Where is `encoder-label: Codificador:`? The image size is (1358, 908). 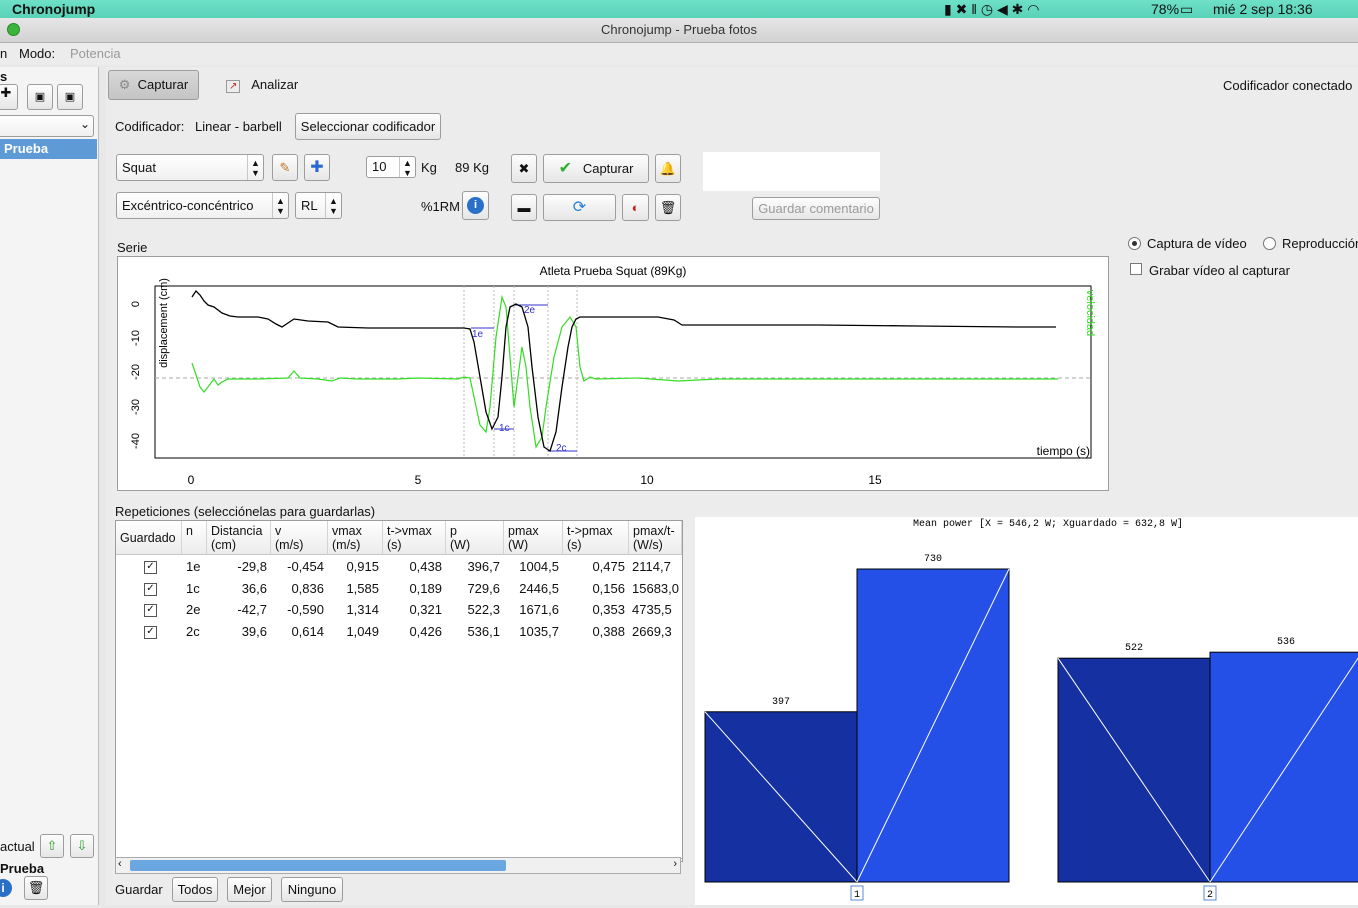
encoder-label: Codificador: is located at coordinates (150, 126).